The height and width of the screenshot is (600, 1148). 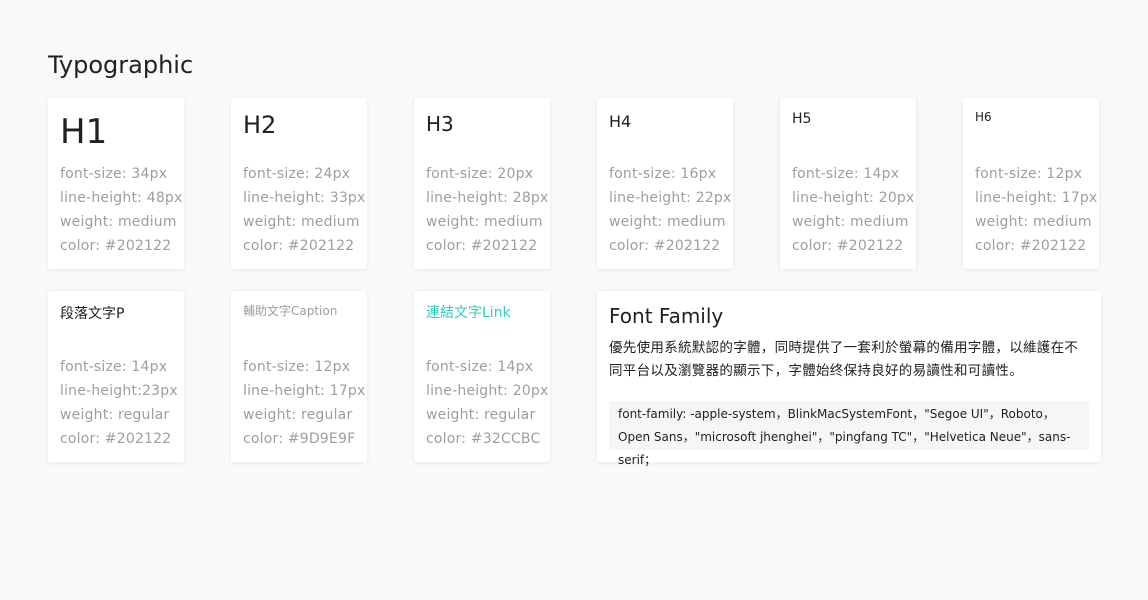 What do you see at coordinates (84, 132) in the screenshot?
I see `heading-sample-h1: H1` at bounding box center [84, 132].